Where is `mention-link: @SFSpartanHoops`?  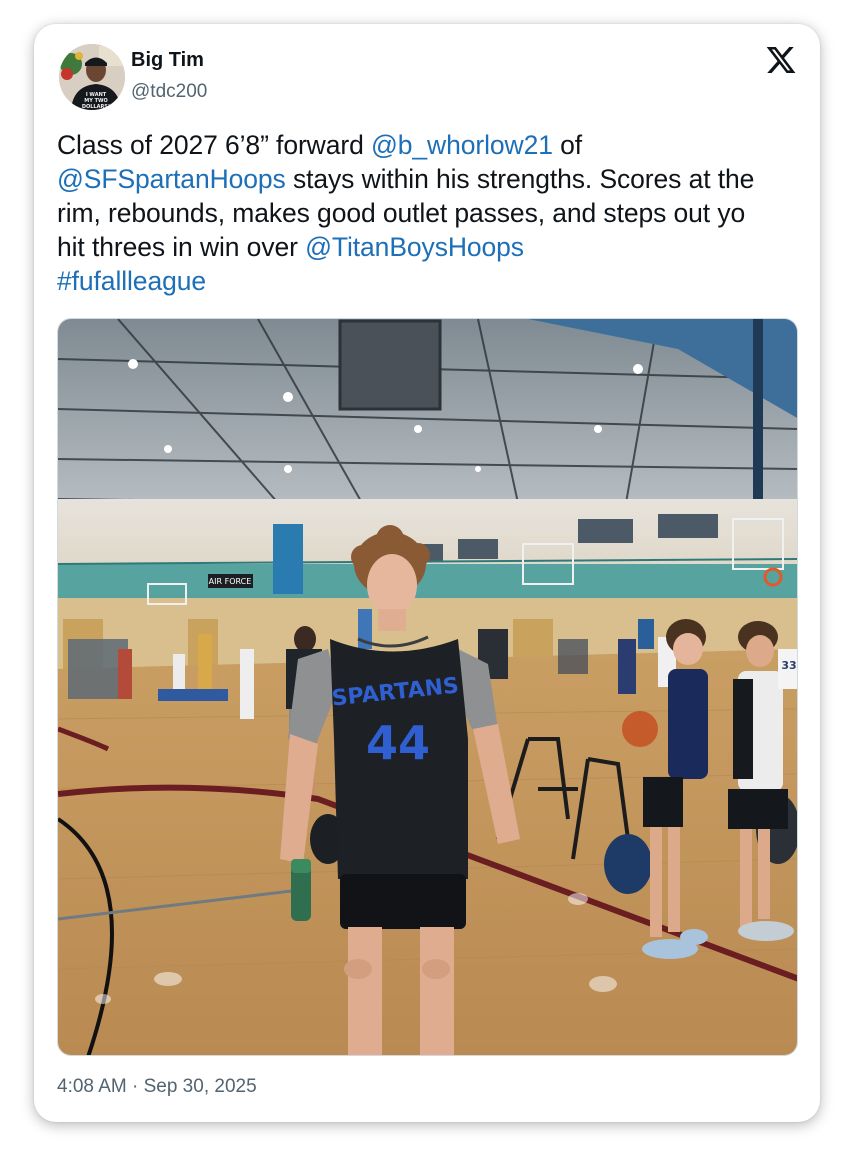
mention-link: @SFSpartanHoops is located at coordinates (171, 179).